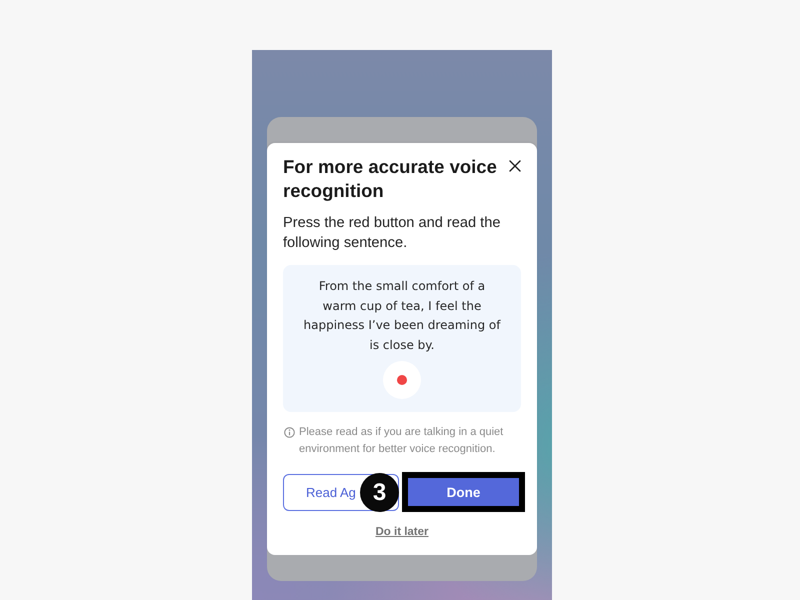  Describe the element at coordinates (401, 441) in the screenshot. I see `hint-text: Please read as if you are talking in a quiet environment for better voice recognition.` at that location.